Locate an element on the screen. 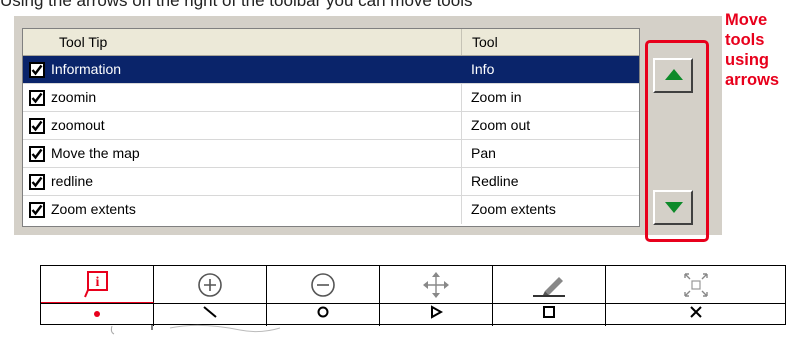  table-row: Move the map Pan is located at coordinates (331, 154).